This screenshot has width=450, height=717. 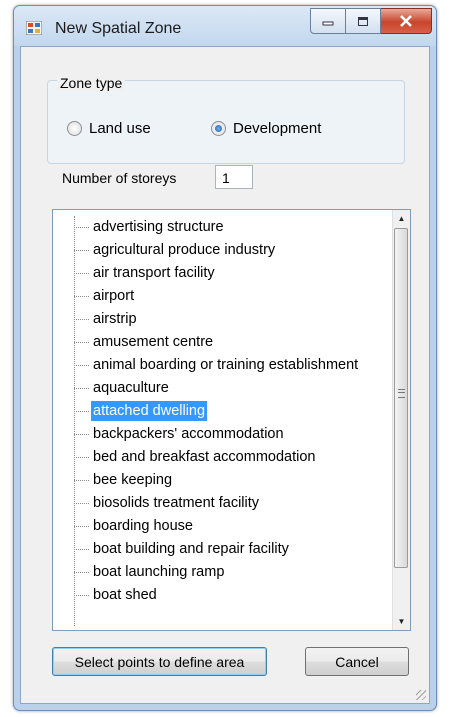 What do you see at coordinates (421, 695) in the screenshot?
I see `resize-grip-icon` at bounding box center [421, 695].